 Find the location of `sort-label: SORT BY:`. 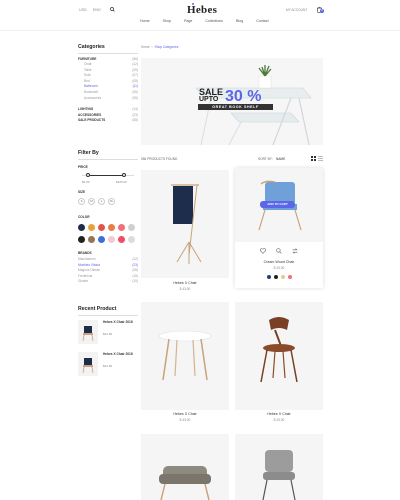

sort-label: SORT BY: is located at coordinates (265, 159).